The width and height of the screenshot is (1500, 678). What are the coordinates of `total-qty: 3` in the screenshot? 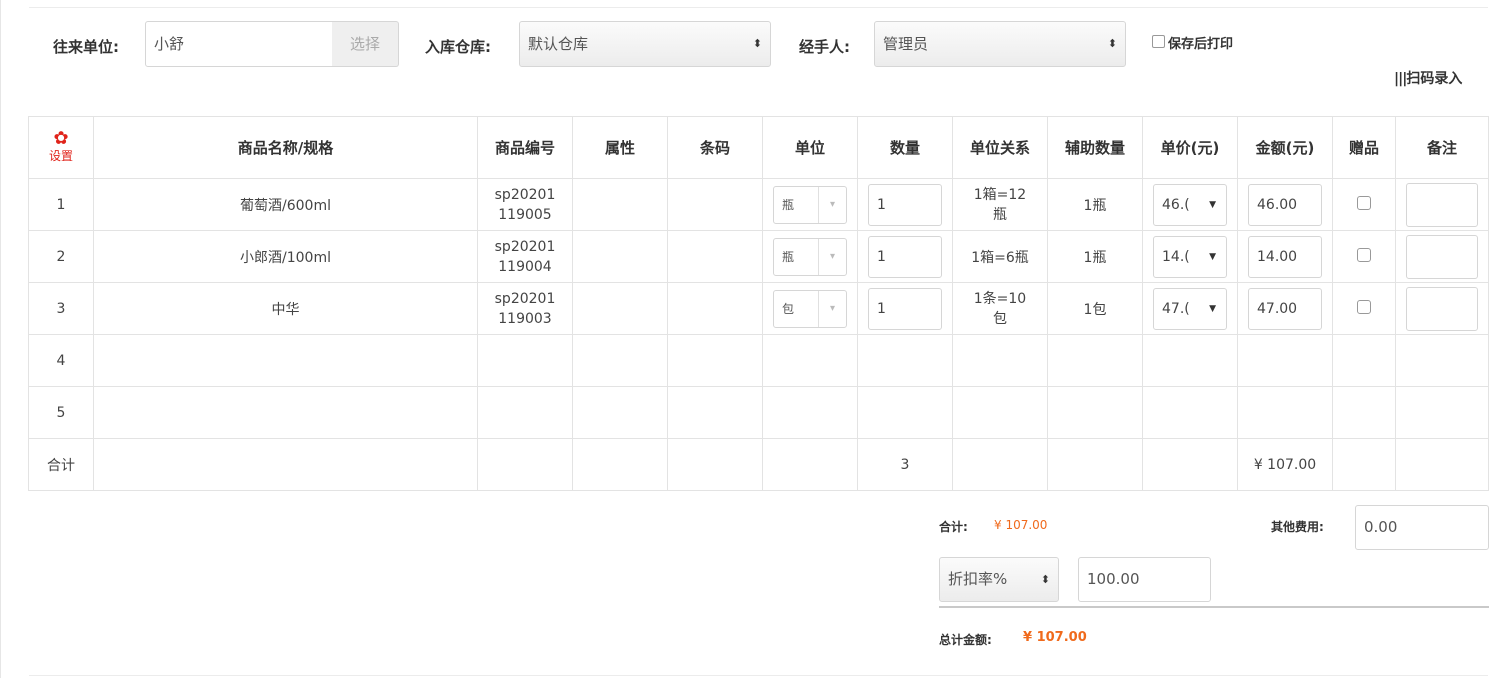 It's located at (905, 464).